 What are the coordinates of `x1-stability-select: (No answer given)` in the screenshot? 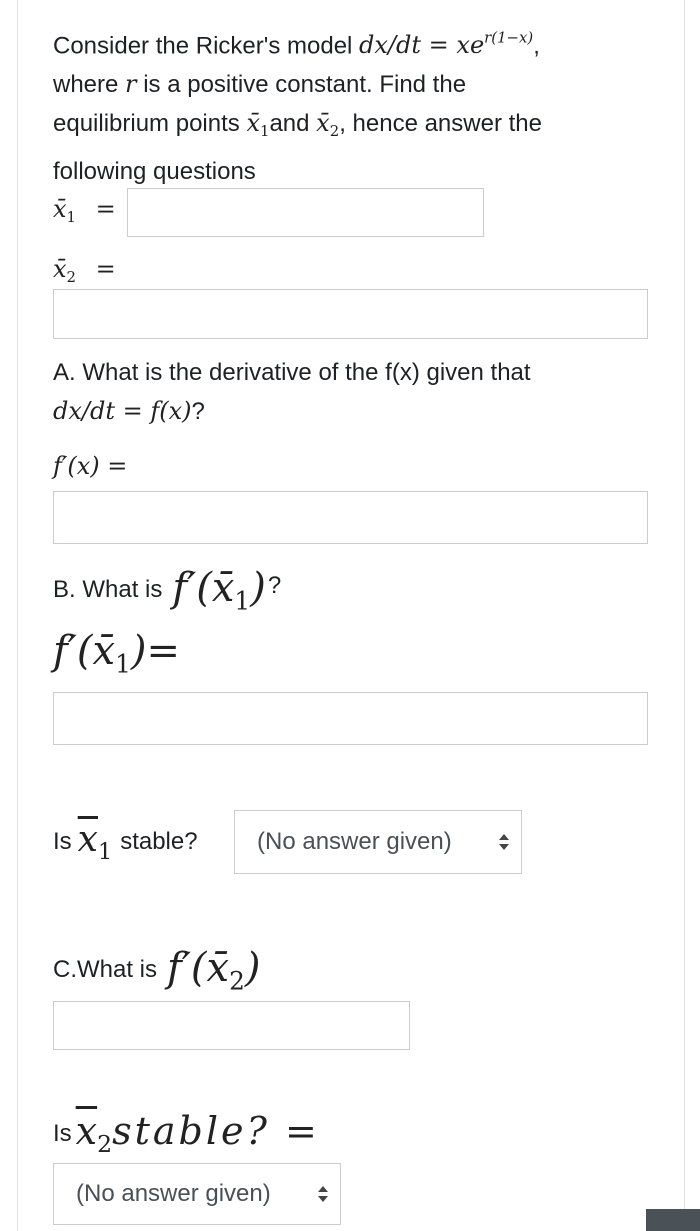 It's located at (378, 842).